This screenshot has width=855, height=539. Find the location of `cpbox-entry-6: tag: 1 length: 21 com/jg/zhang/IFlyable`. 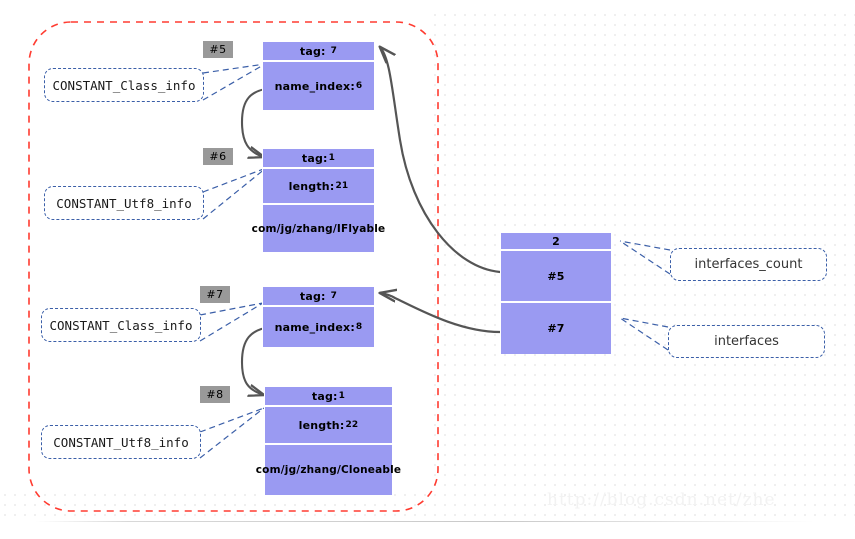

cpbox-entry-6: tag: 1 length: 21 com/jg/zhang/IFlyable is located at coordinates (318, 200).